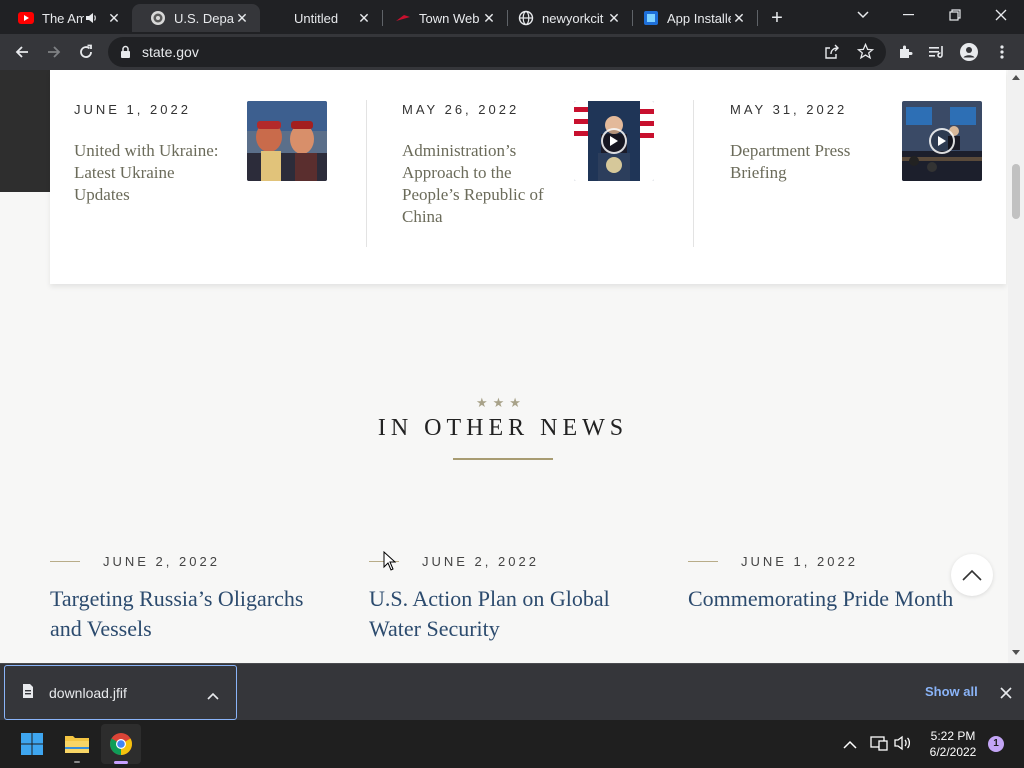 Image resolution: width=1024 pixels, height=768 pixels. Describe the element at coordinates (953, 736) in the screenshot. I see `clock-time: 5:22 PM` at that location.